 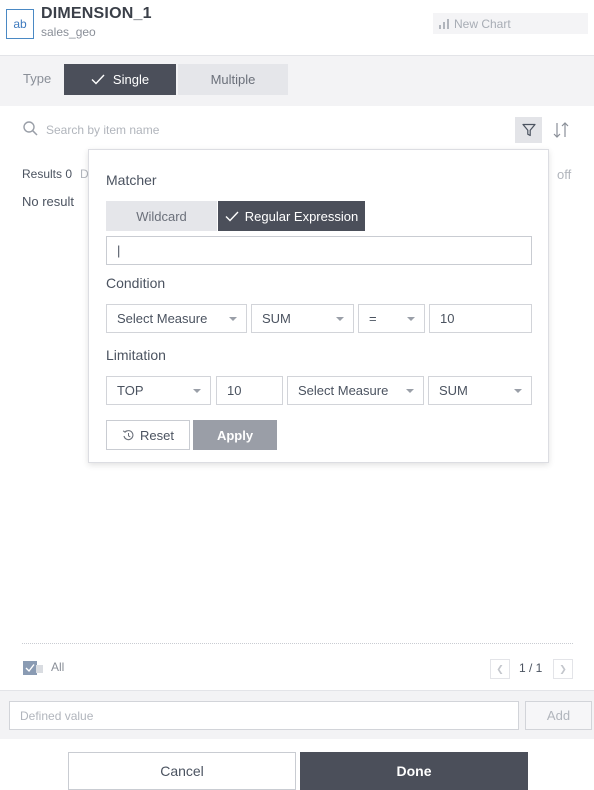 I want to click on bar-chart-icon, so click(x=444, y=23).